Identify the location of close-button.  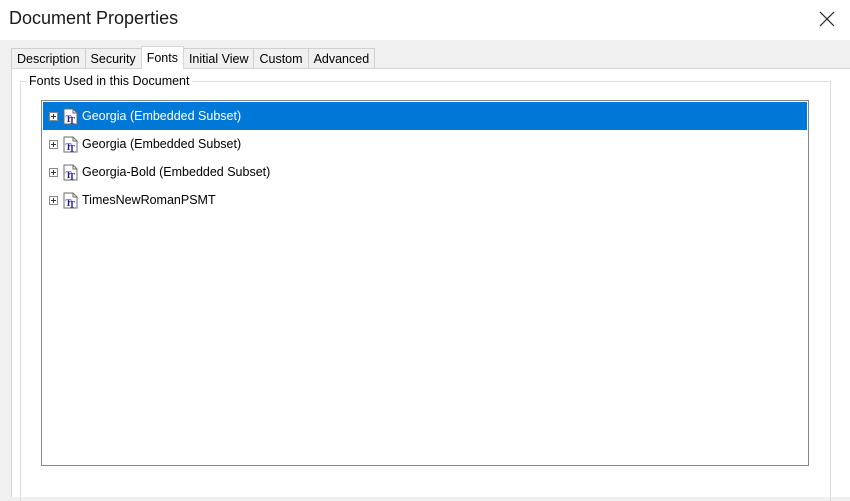
(827, 19).